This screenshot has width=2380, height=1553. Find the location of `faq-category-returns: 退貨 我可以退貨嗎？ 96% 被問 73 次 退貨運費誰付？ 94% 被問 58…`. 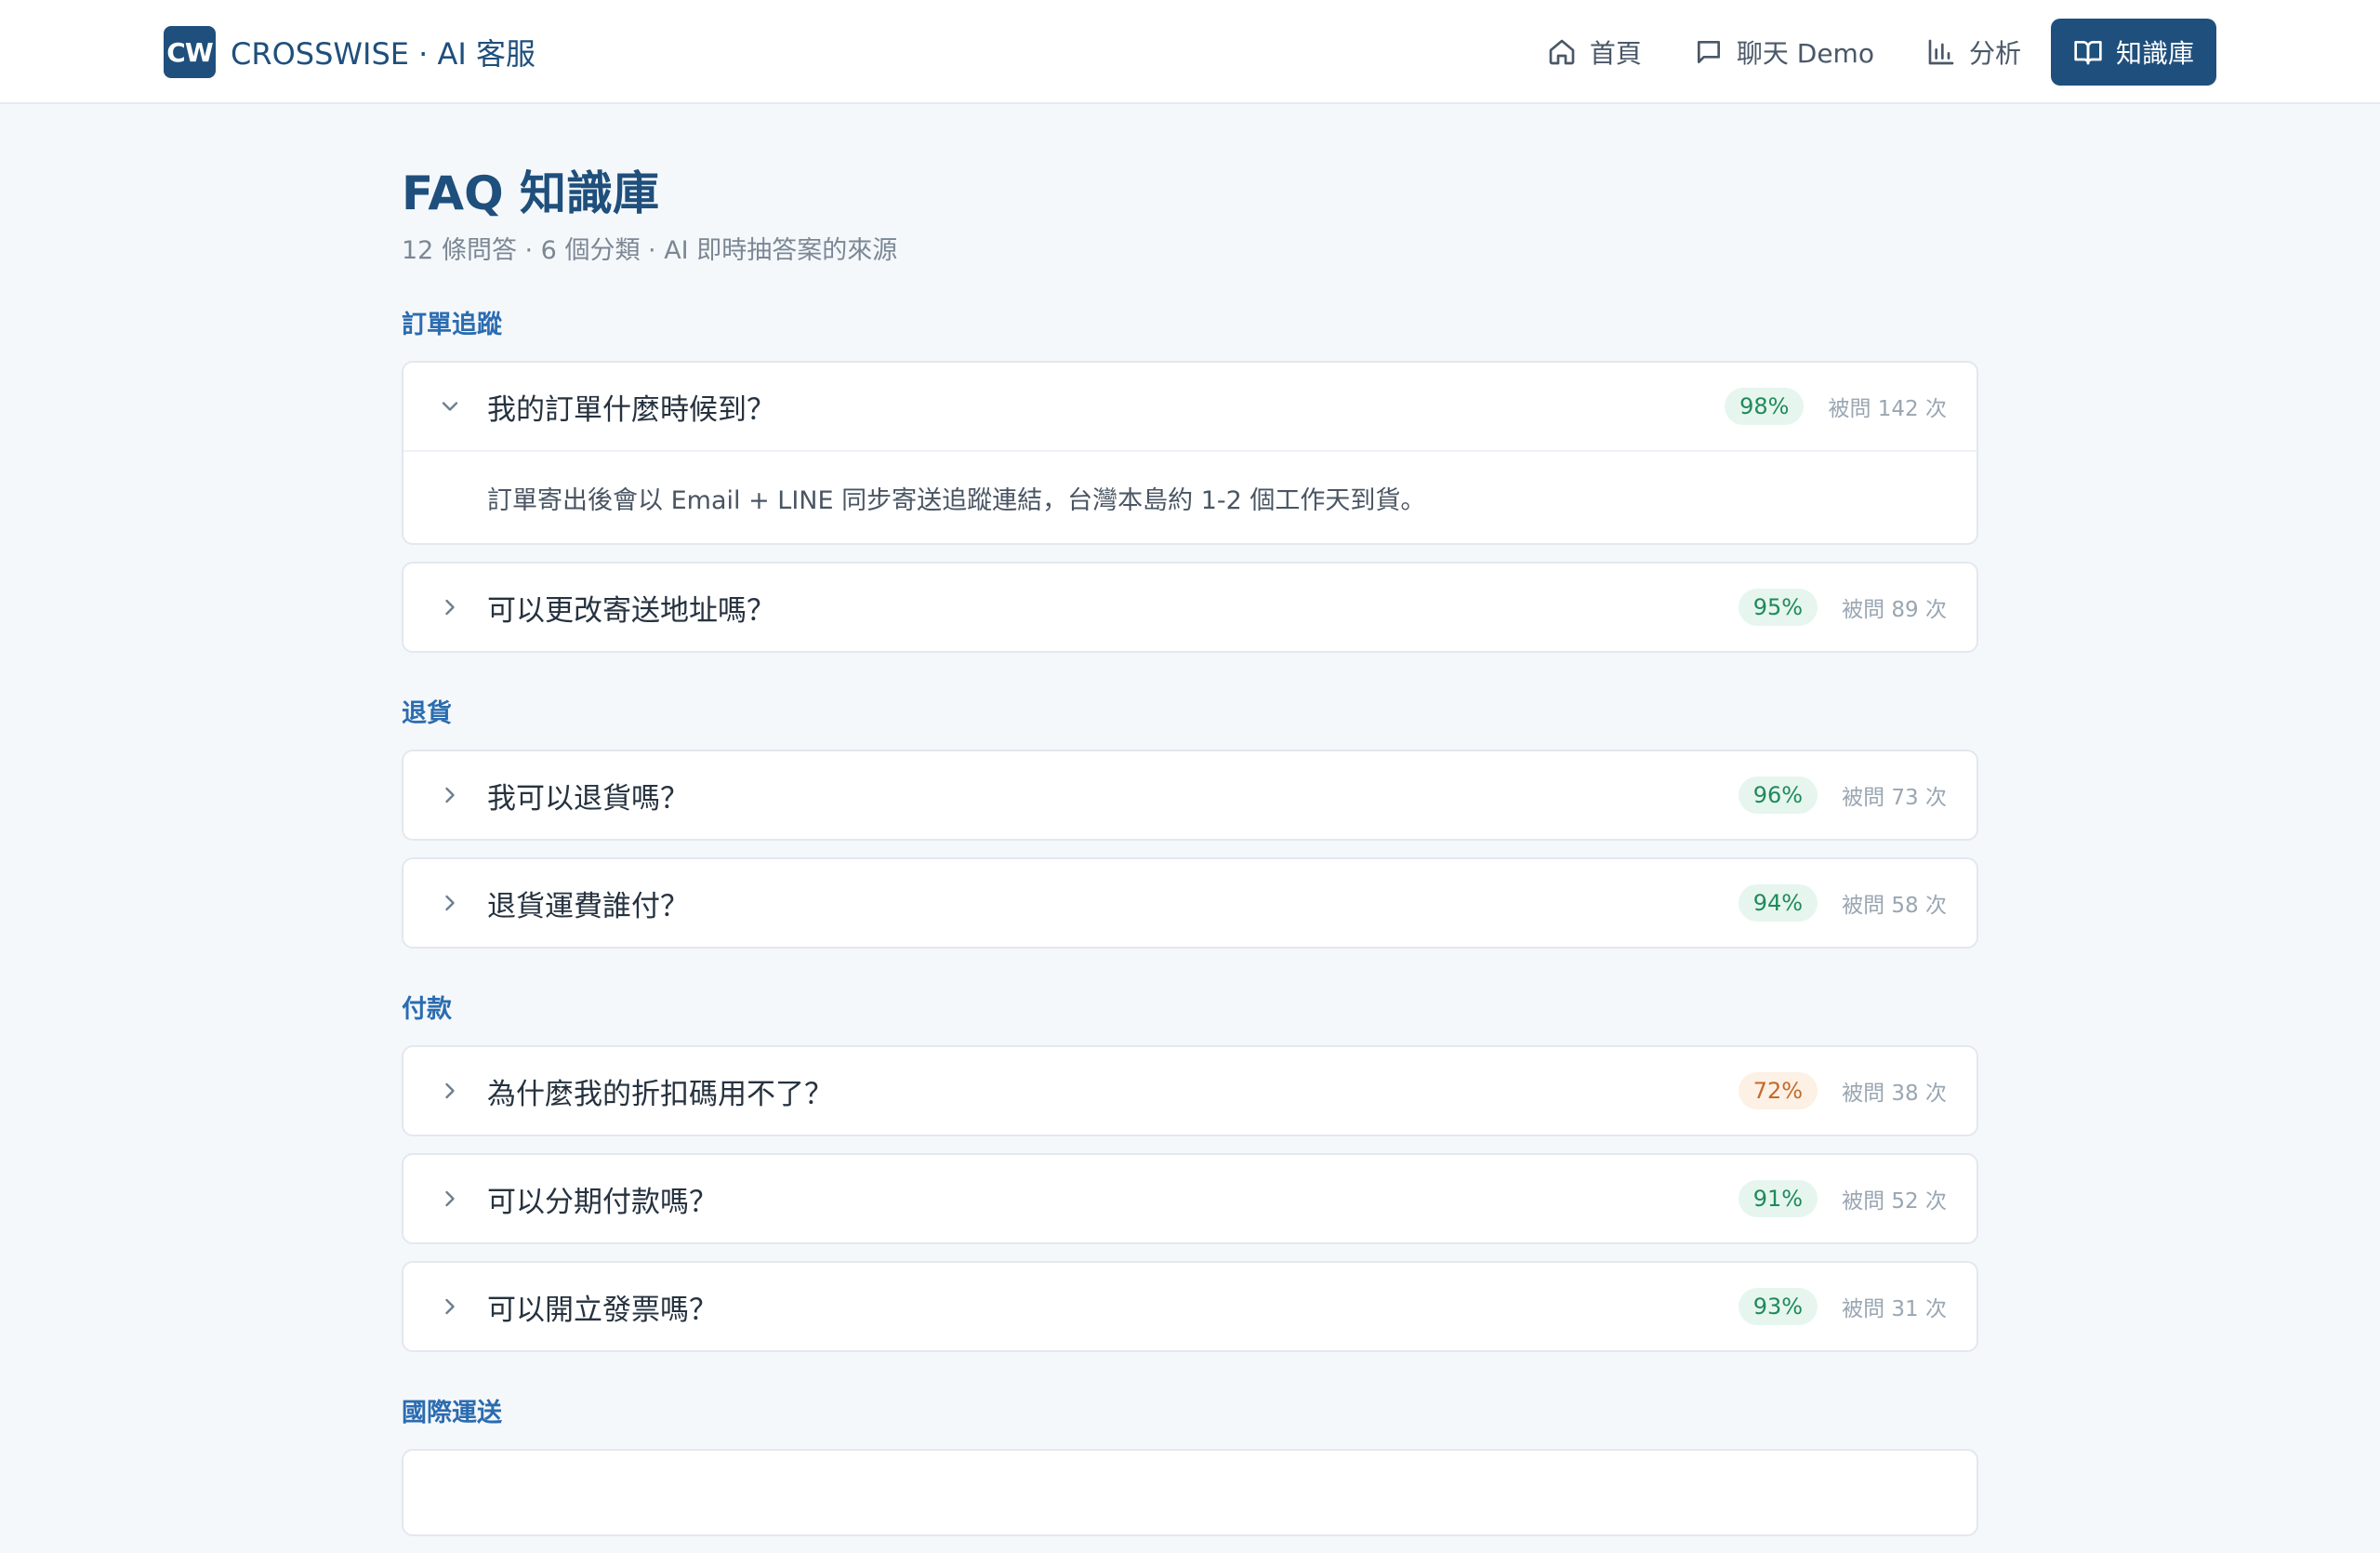

faq-category-returns: 退貨 我可以退貨嗎？ 96% 被問 73 次 退貨運費誰付？ 94% 被問 58… is located at coordinates (1190, 823).